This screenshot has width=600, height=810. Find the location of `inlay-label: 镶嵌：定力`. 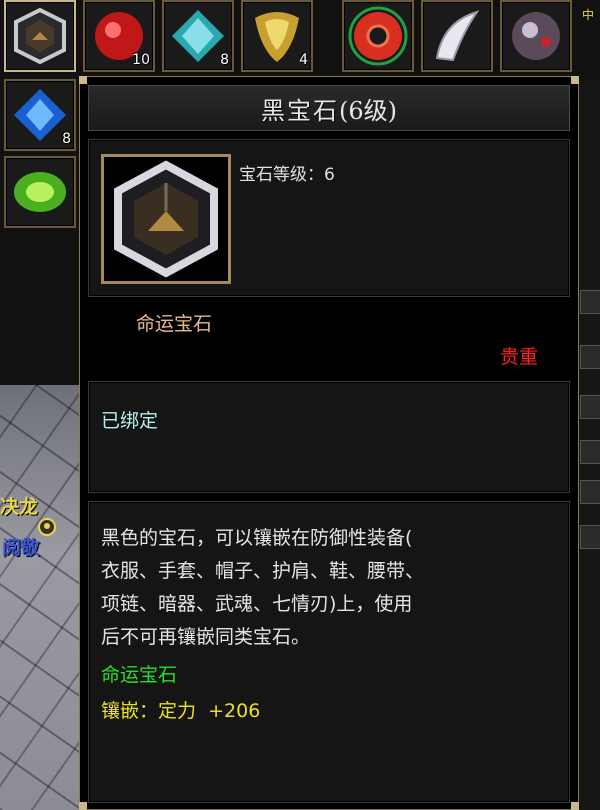

inlay-label: 镶嵌：定力 is located at coordinates (149, 711).